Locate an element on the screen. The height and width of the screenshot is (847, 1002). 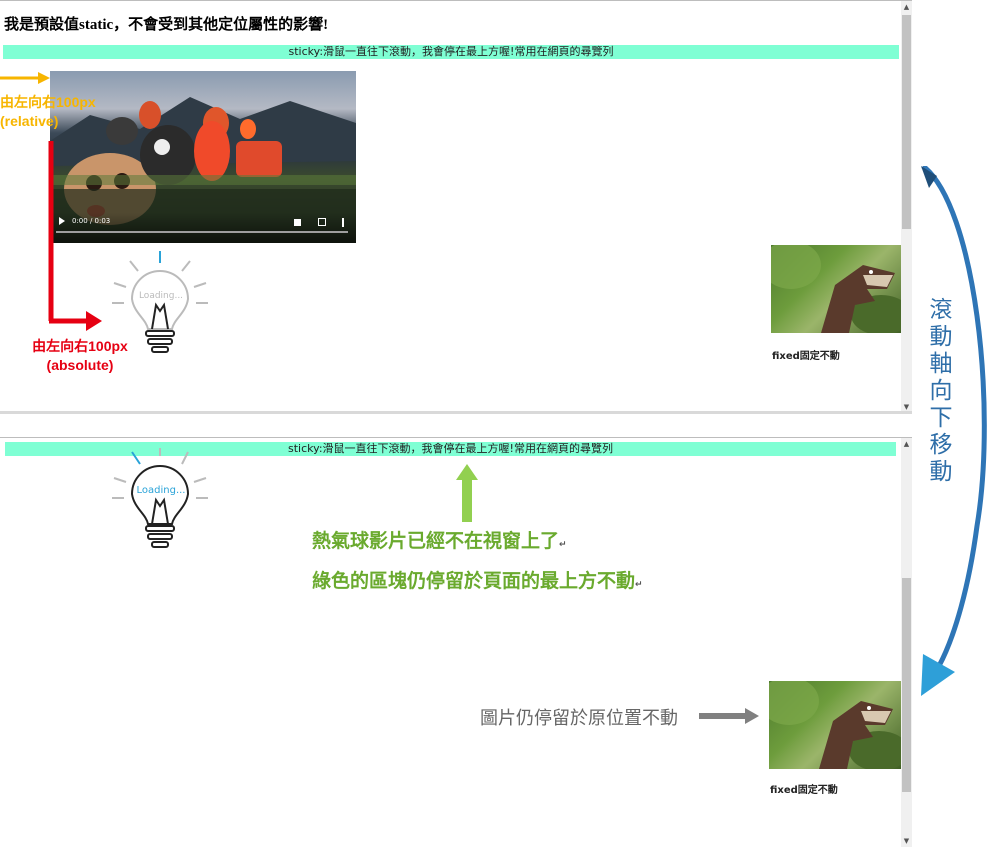
relative-label-line1: 由左向右100px is located at coordinates (48, 102).